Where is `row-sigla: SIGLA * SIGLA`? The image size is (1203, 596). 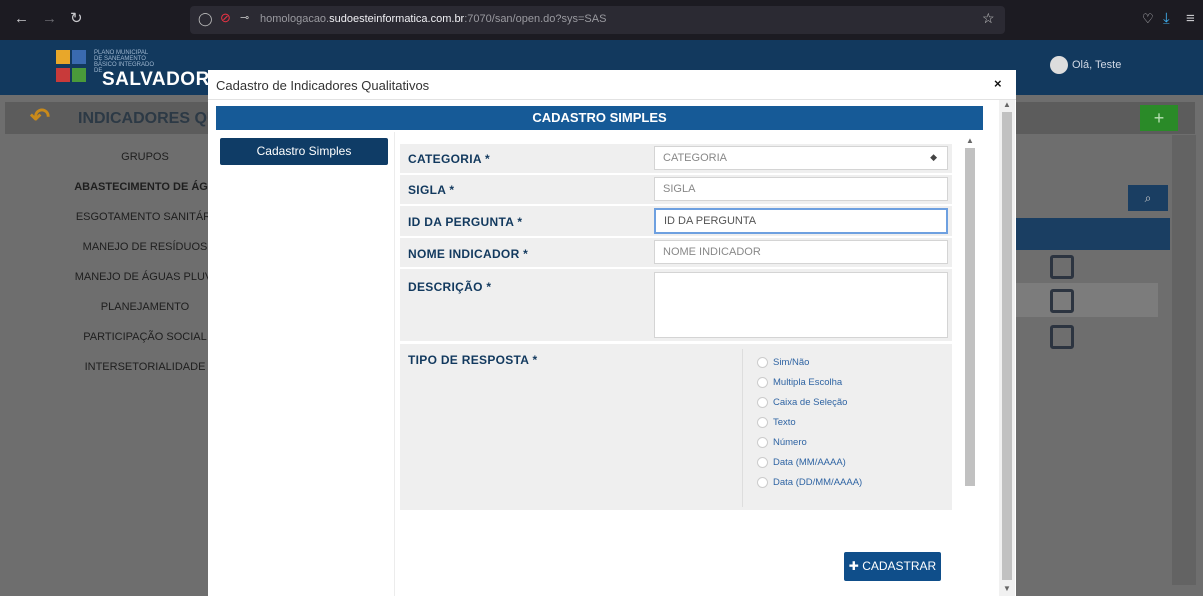 row-sigla: SIGLA * SIGLA is located at coordinates (676, 189).